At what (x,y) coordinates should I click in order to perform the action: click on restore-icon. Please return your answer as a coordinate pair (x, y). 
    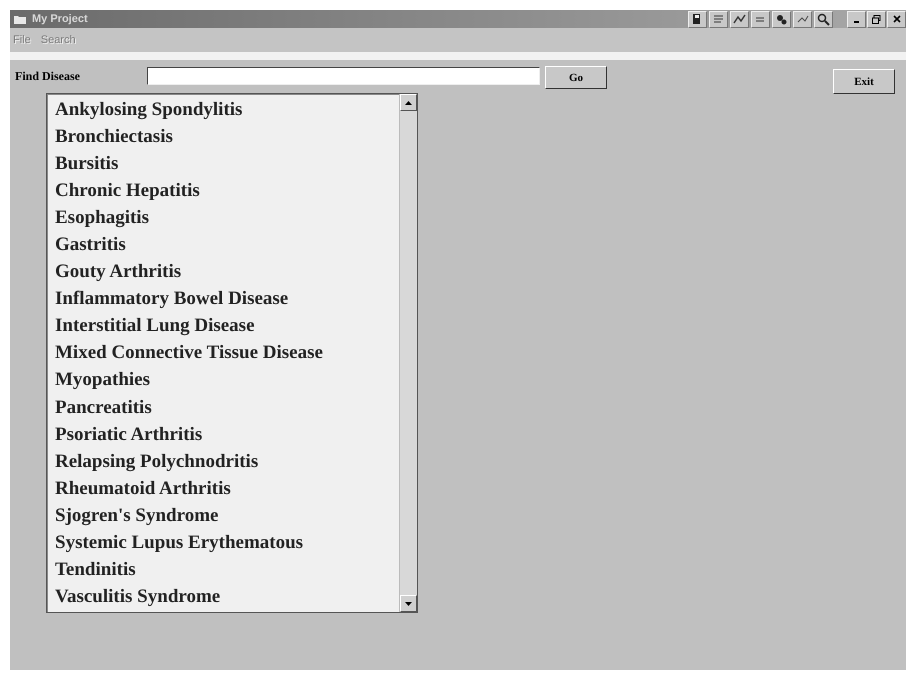
    Looking at the image, I should click on (876, 19).